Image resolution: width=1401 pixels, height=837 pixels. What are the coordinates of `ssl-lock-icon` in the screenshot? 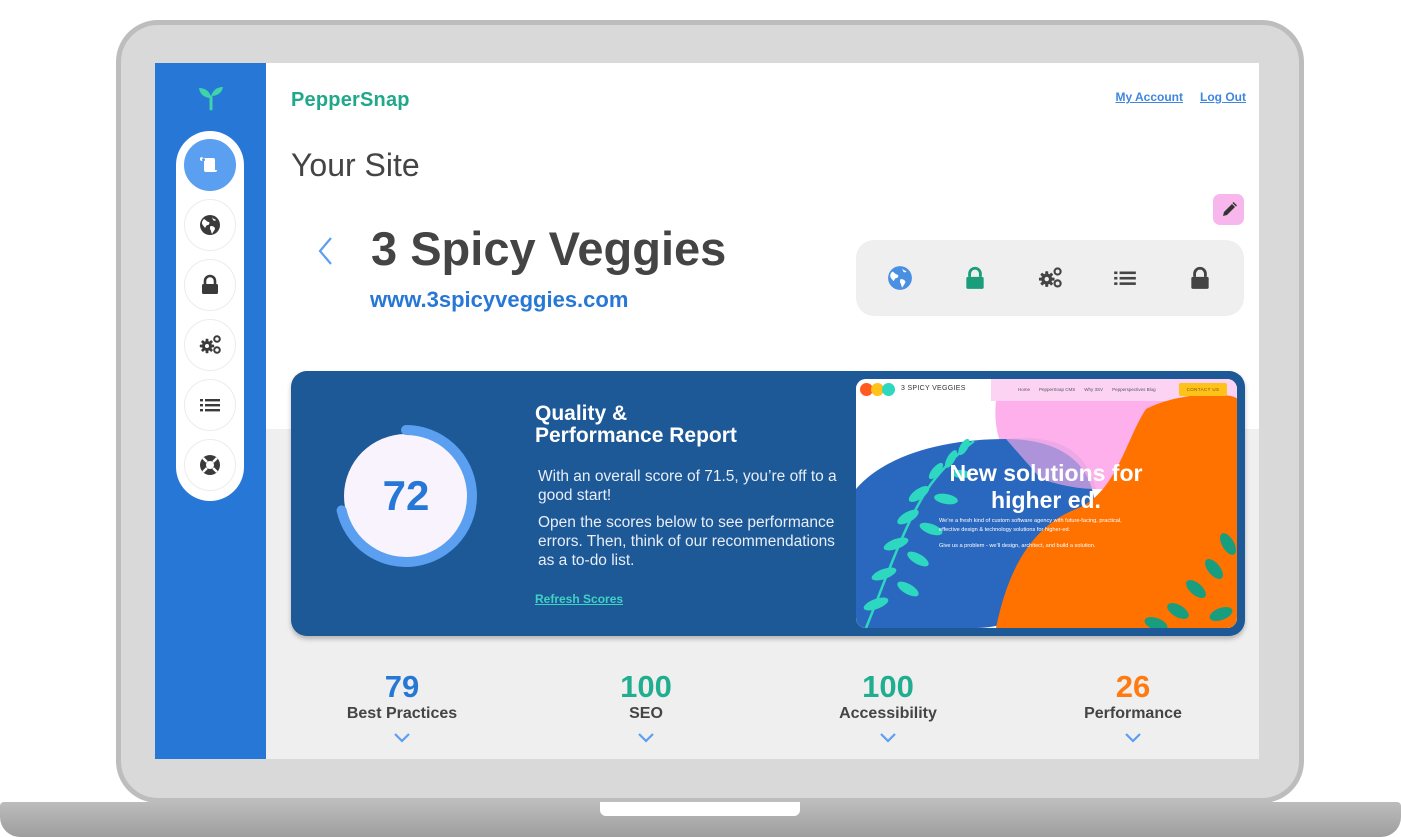 It's located at (975, 278).